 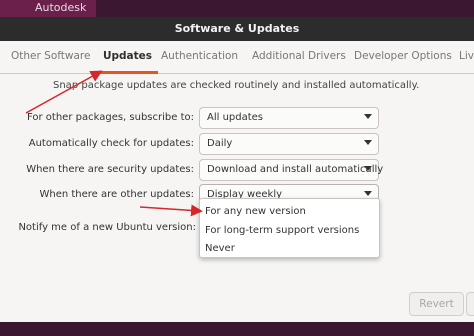 What do you see at coordinates (116, 194) in the screenshot?
I see `other-updates-label: When there are other updates:` at bounding box center [116, 194].